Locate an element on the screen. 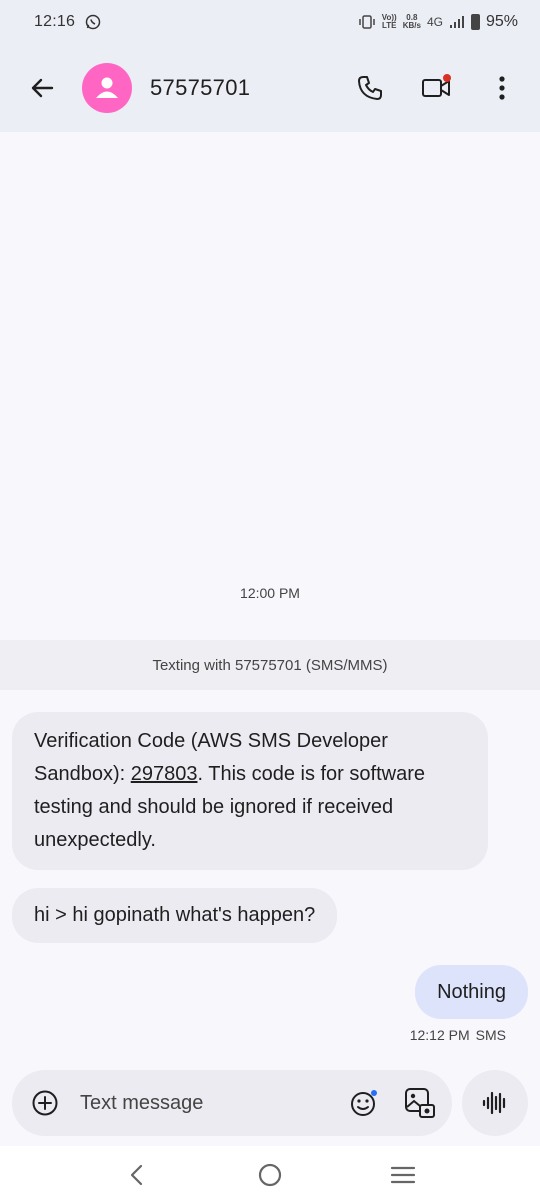 The width and height of the screenshot is (540, 1204). nav-back-button is located at coordinates (137, 1175).